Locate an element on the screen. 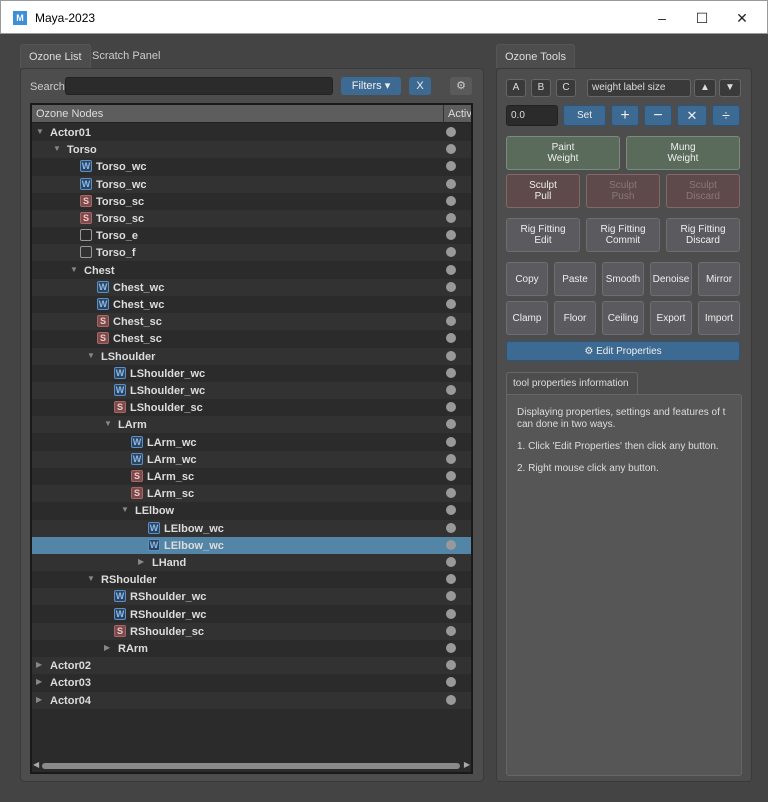 The width and height of the screenshot is (768, 802). rig-fitting-discard-button: Rig Fitting Discard is located at coordinates (703, 235).